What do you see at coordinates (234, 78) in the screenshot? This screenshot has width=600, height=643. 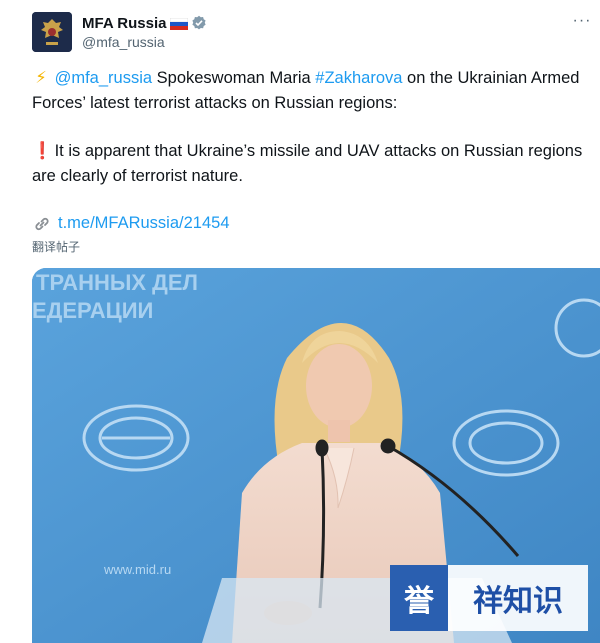 I see `tweet-text-segment: Spokeswoman Maria` at bounding box center [234, 78].